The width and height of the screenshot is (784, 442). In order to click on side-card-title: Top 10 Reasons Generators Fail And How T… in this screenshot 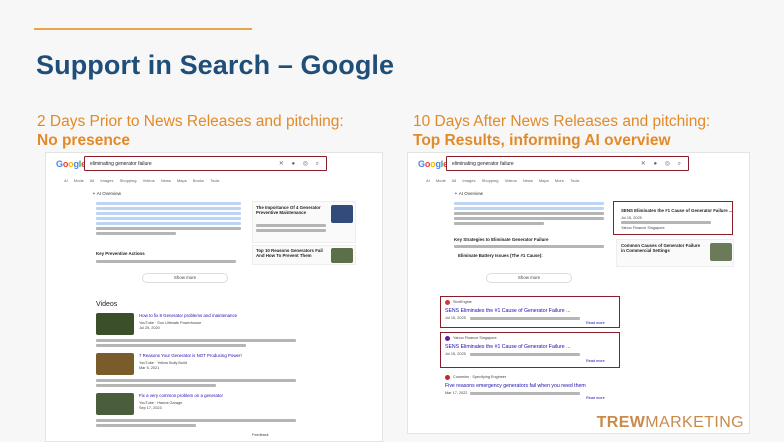, I will do `click(289, 253)`.